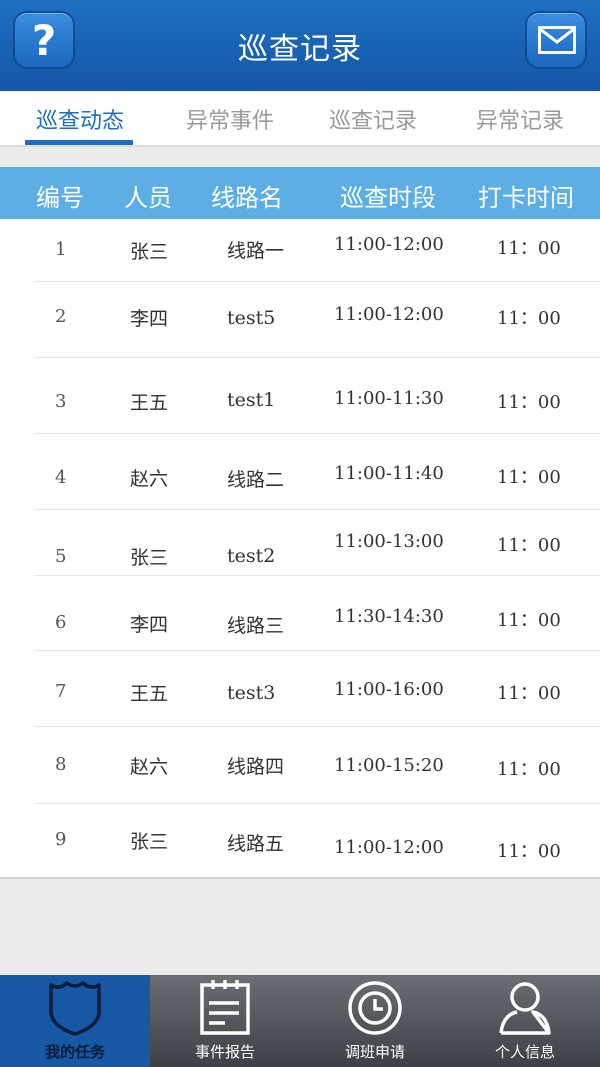 Image resolution: width=600 pixels, height=1067 pixels. I want to click on cell-period: 11:00-15:20, so click(389, 765).